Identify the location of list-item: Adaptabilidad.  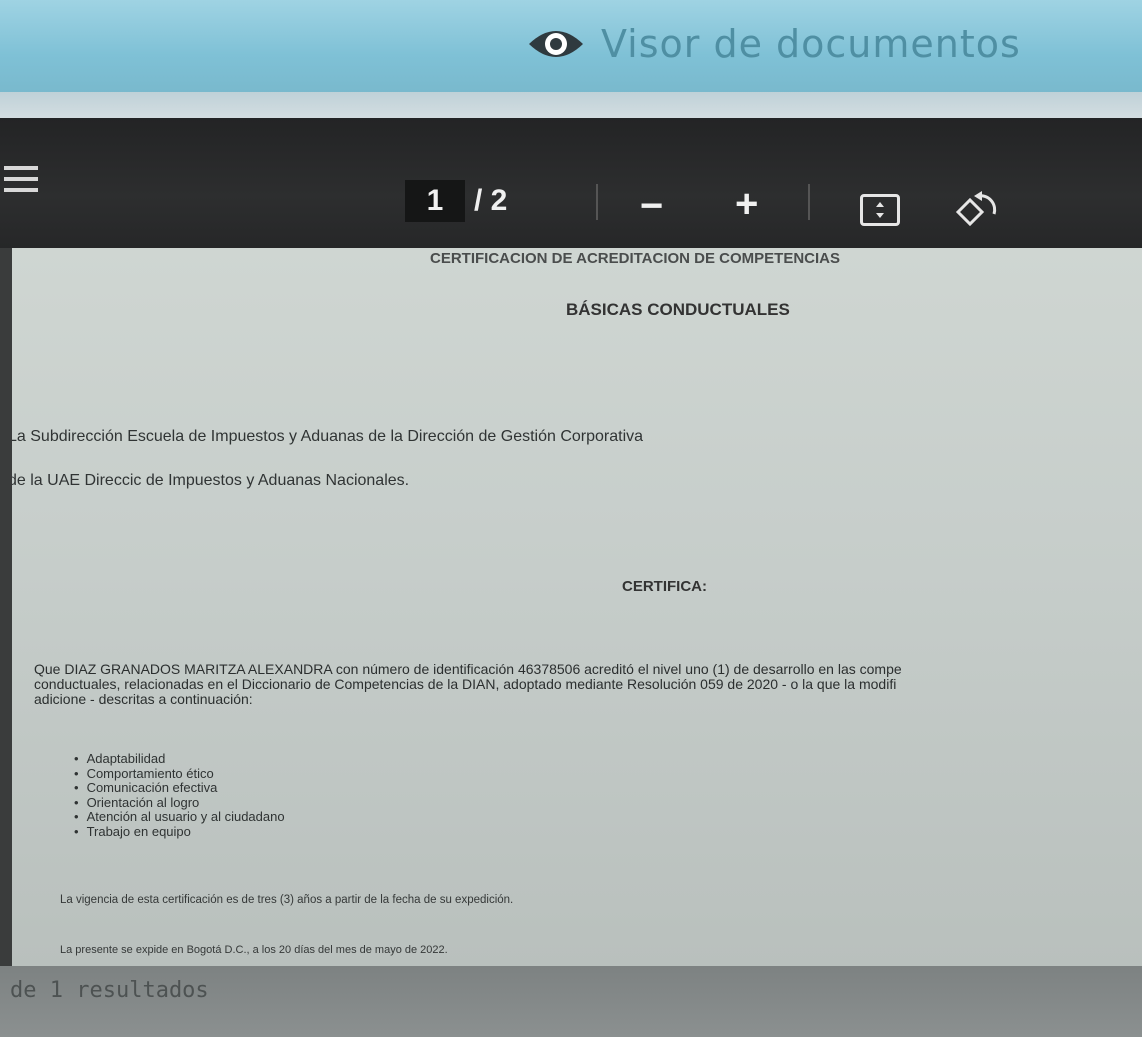
(179, 759).